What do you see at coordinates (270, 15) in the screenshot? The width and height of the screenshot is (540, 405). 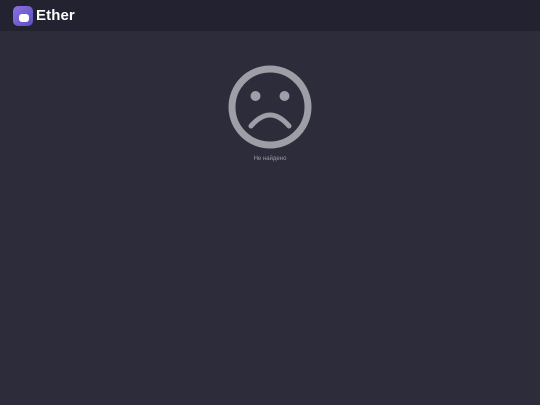 I see `top-bar: Ether` at bounding box center [270, 15].